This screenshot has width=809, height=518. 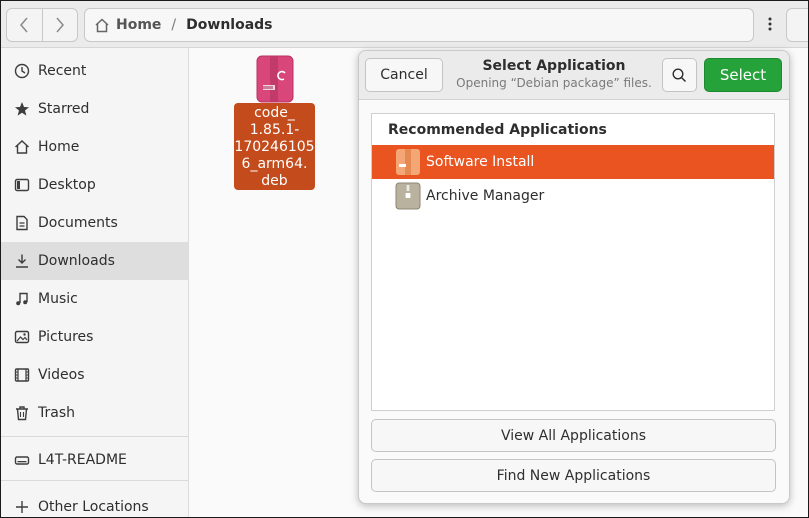 What do you see at coordinates (22, 375) in the screenshot?
I see `video-icon` at bounding box center [22, 375].